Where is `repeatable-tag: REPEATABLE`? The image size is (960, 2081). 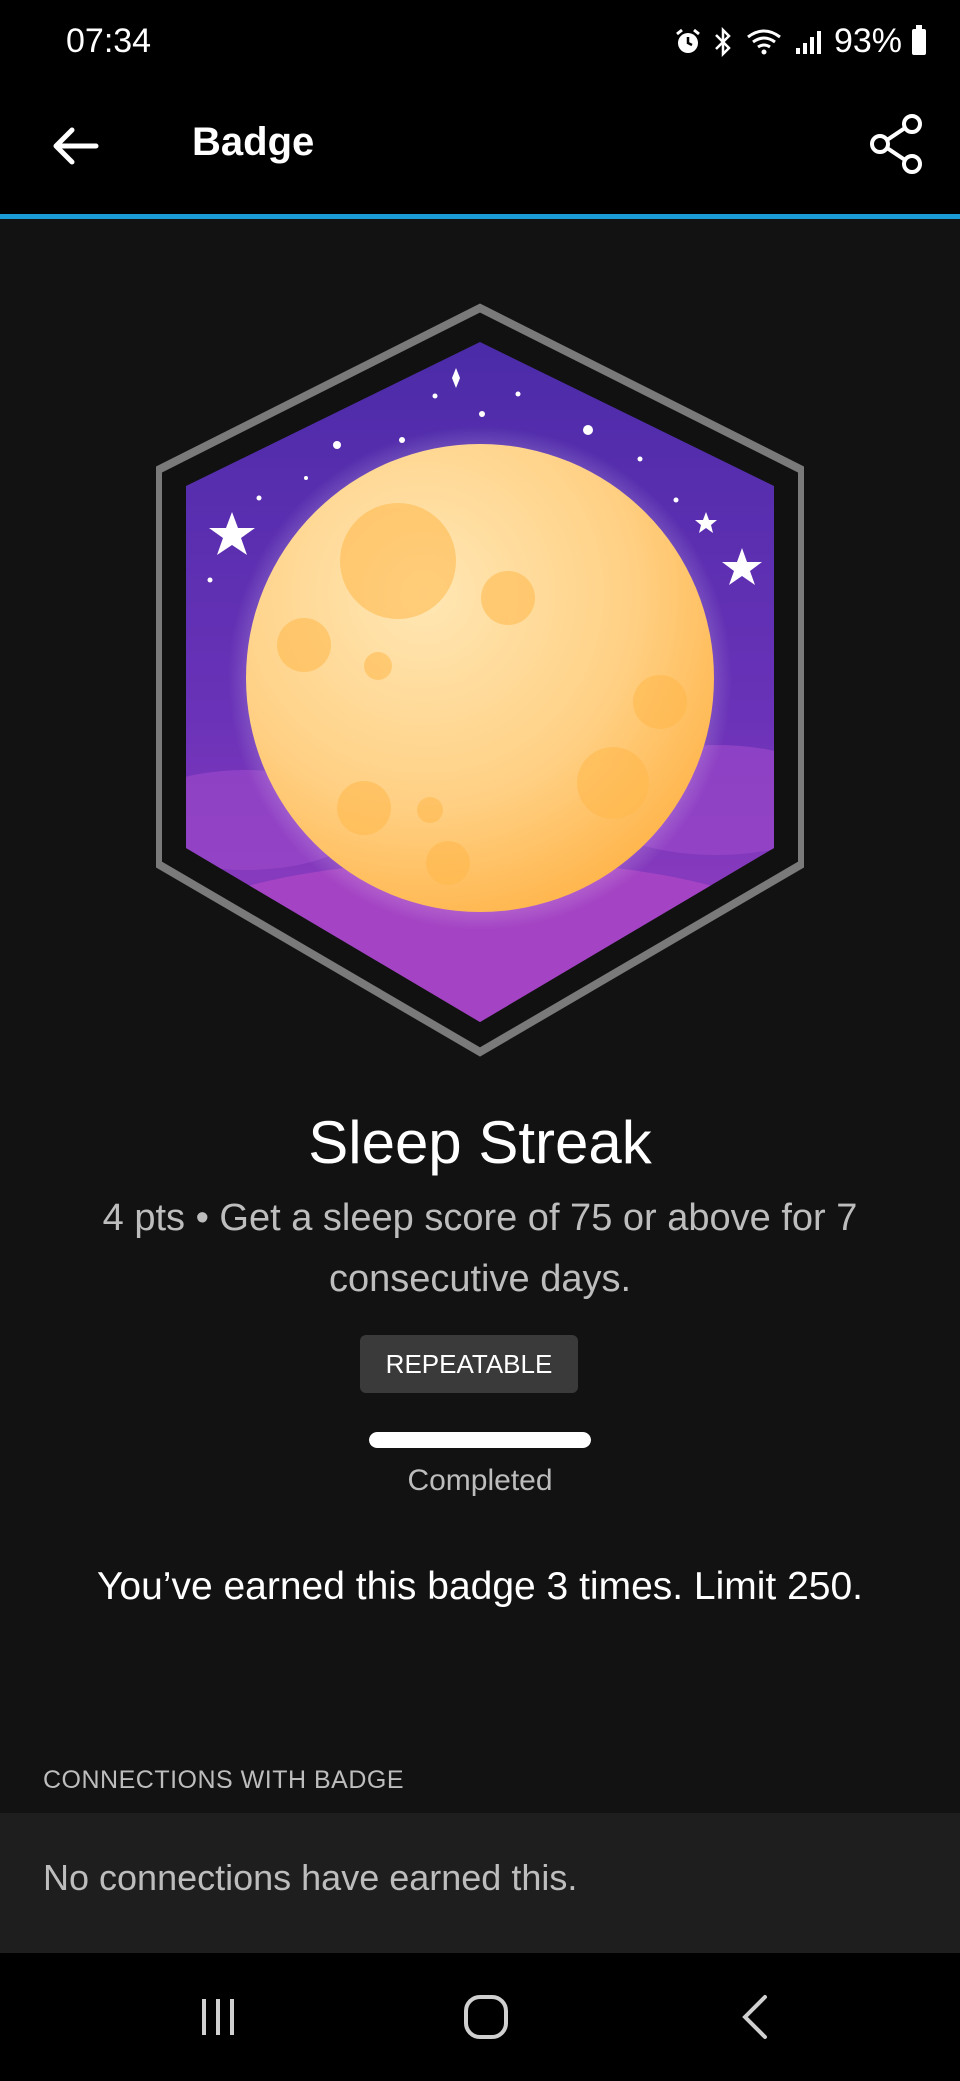 repeatable-tag: REPEATABLE is located at coordinates (469, 1364).